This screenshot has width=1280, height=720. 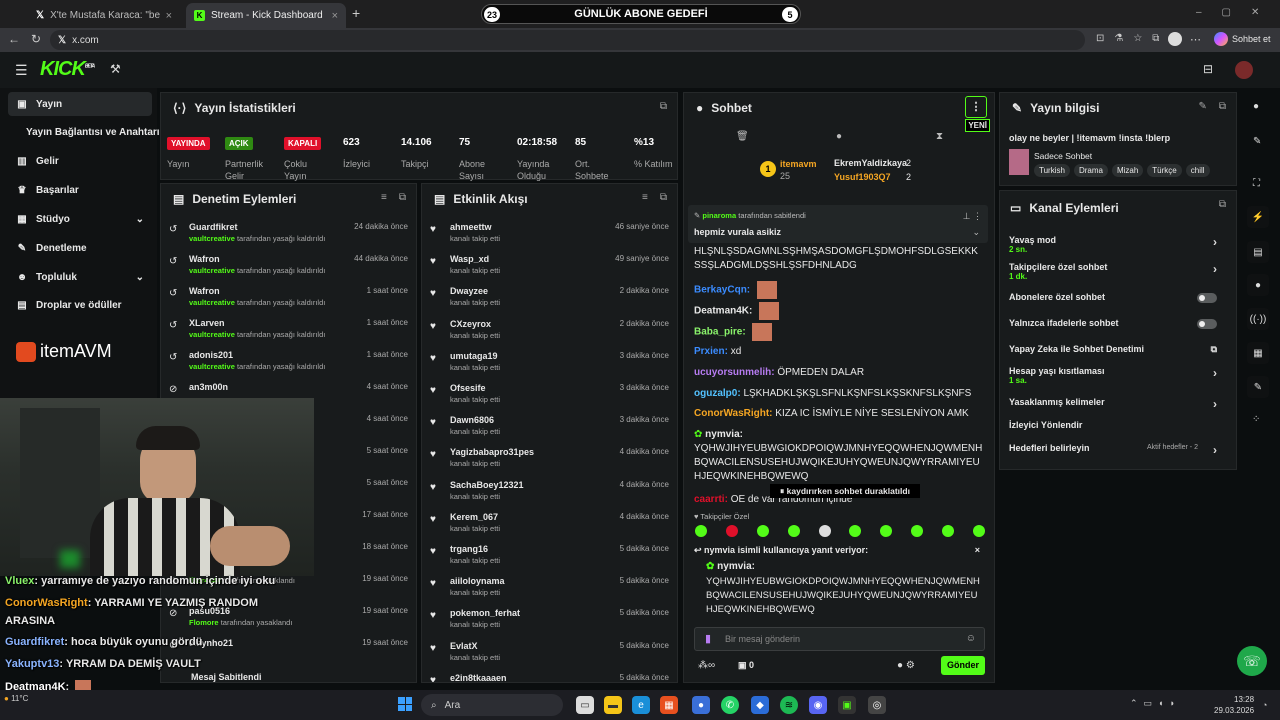 What do you see at coordinates (1132, 38) in the screenshot?
I see `extension-icons: ⊡⚗☆⧉` at bounding box center [1132, 38].